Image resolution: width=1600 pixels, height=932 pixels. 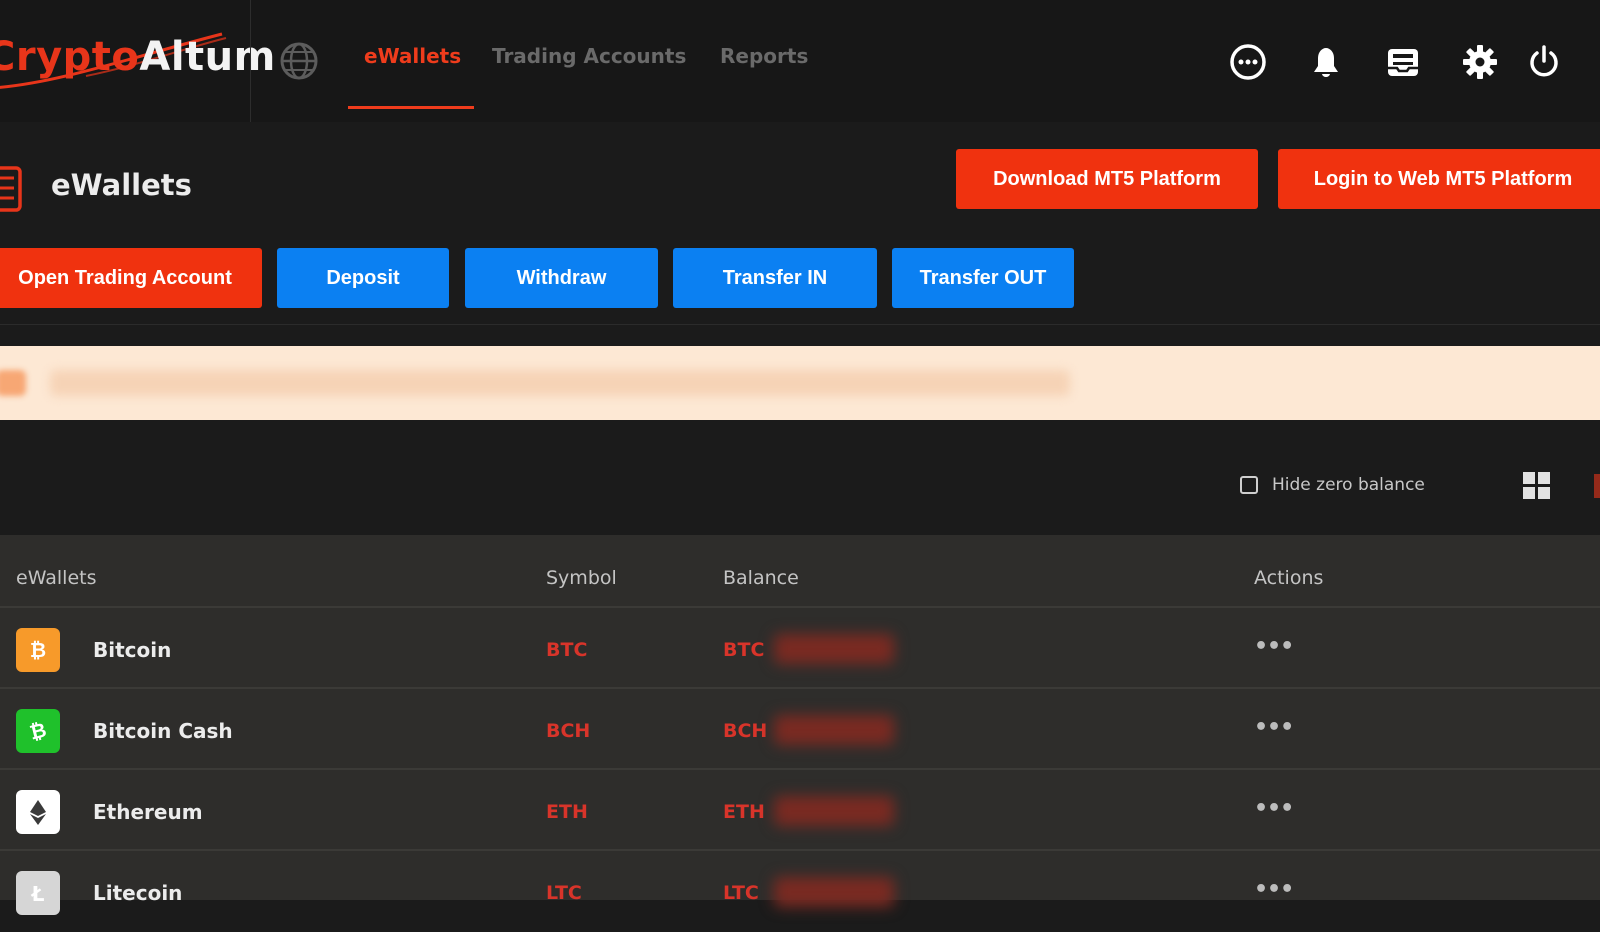 I want to click on brand-name: CryptoAltum, so click(x=138, y=57).